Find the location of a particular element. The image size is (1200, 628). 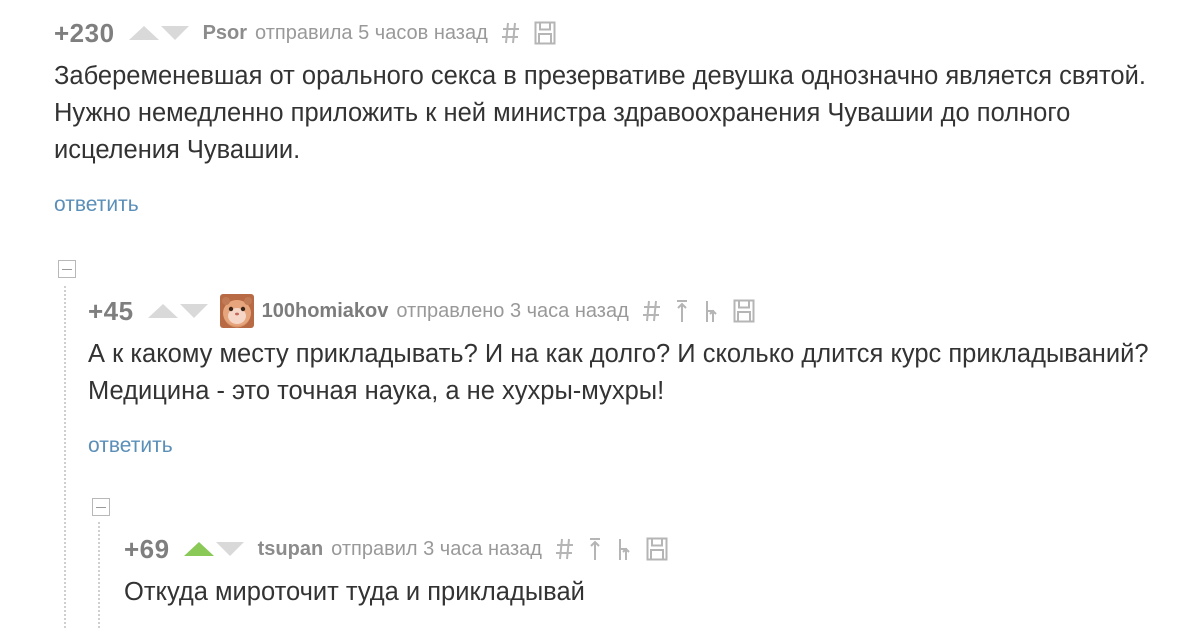

comment-header: +230 Psor отправила 5 часов назад is located at coordinates (609, 33).